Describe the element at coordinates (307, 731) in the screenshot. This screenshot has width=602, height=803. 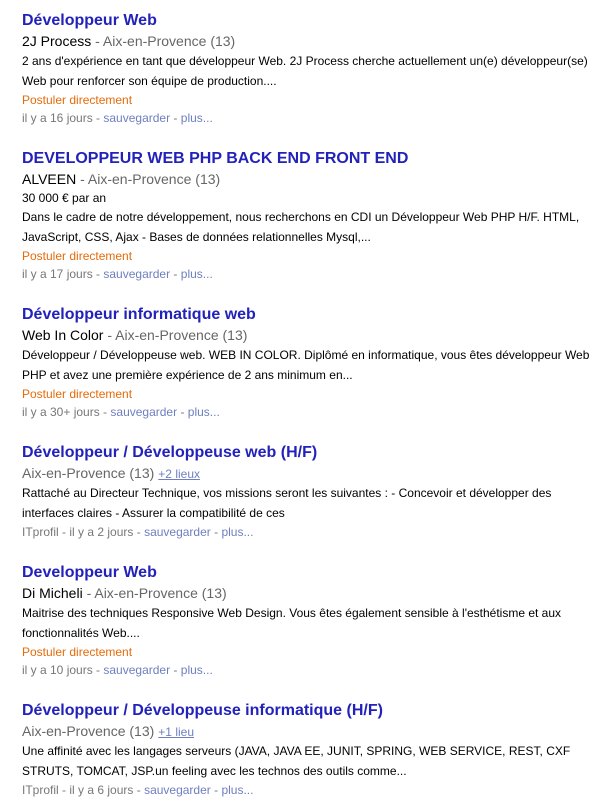
I see `job-meta: Aix-en-Provence (13) +1 lieu` at that location.